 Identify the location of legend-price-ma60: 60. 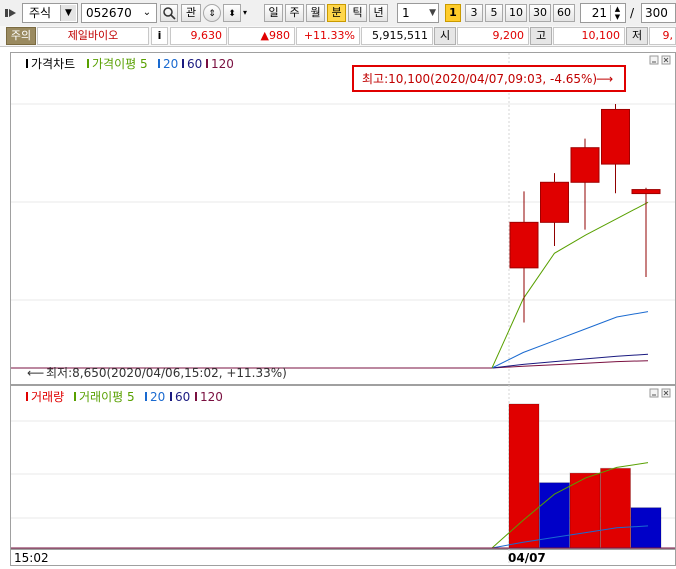
(194, 64).